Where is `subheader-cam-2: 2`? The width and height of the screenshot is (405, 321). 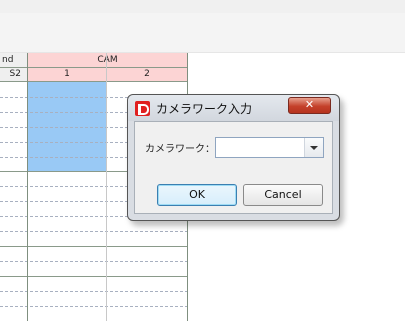
subheader-cam-2: 2 is located at coordinates (147, 74).